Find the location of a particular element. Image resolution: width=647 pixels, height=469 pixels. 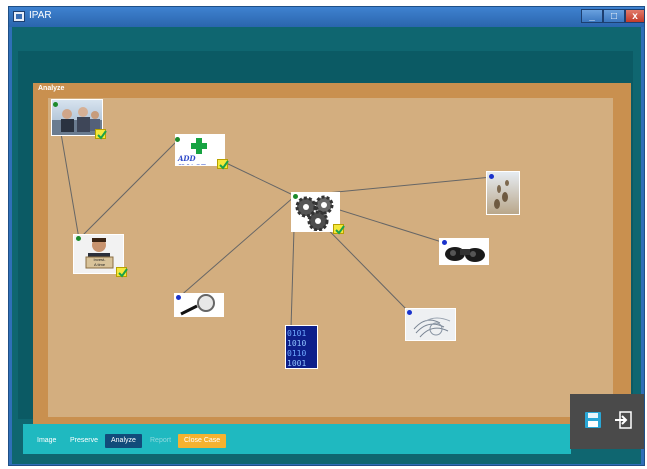

maximize-button: □ is located at coordinates (614, 16).